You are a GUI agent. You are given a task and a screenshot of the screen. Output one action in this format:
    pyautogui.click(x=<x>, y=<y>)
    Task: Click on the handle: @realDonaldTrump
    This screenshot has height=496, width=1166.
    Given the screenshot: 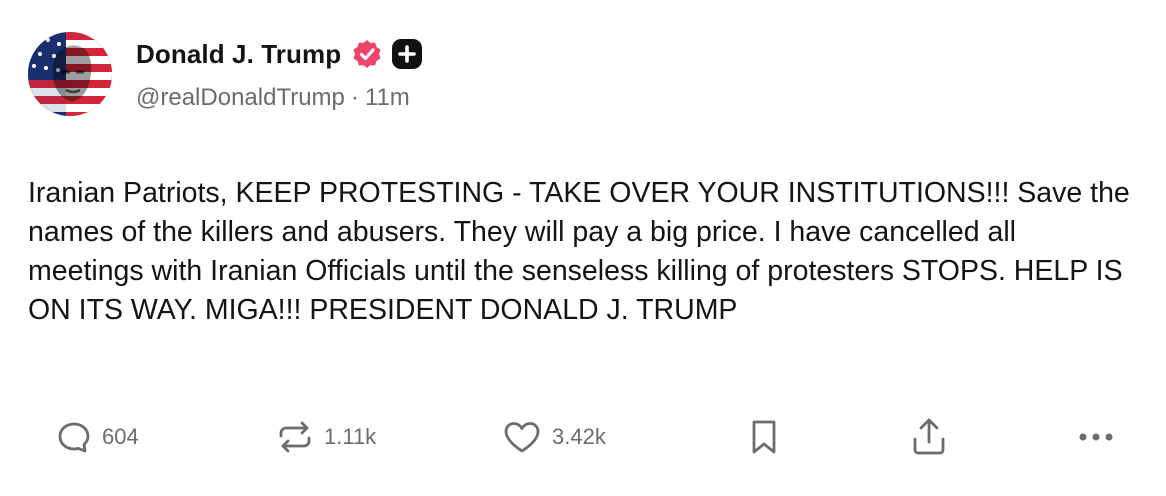 What is the action you would take?
    pyautogui.click(x=240, y=98)
    